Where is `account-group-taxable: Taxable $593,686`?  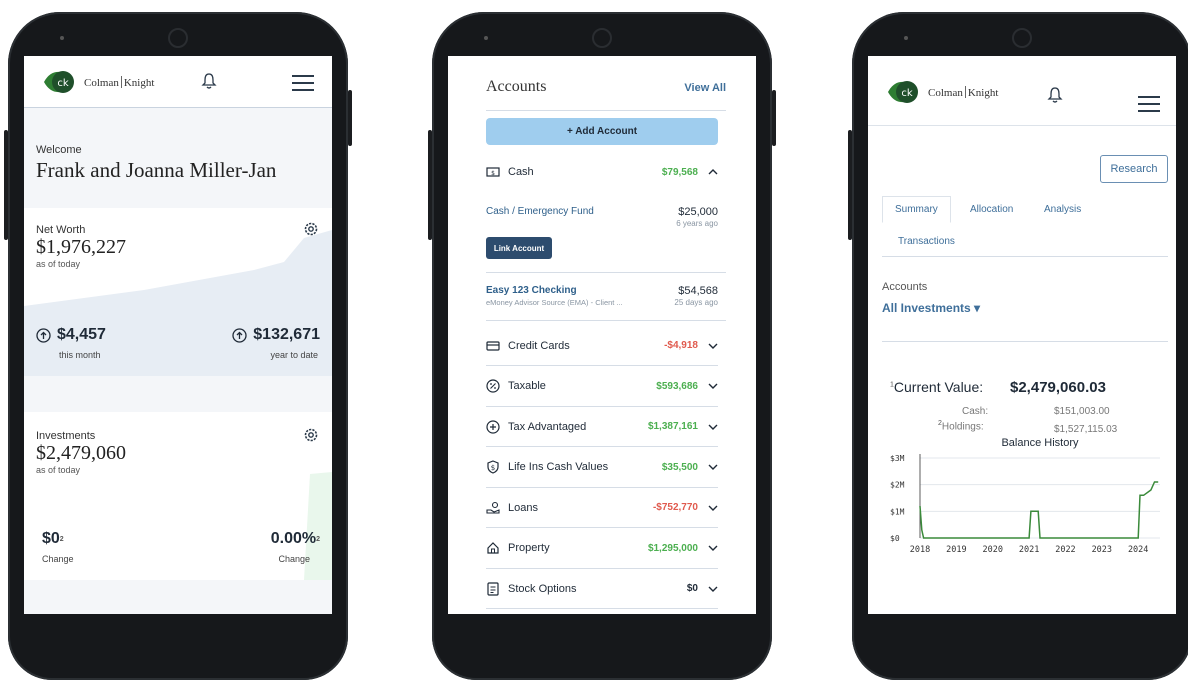
account-group-taxable: Taxable $593,686 is located at coordinates (602, 387).